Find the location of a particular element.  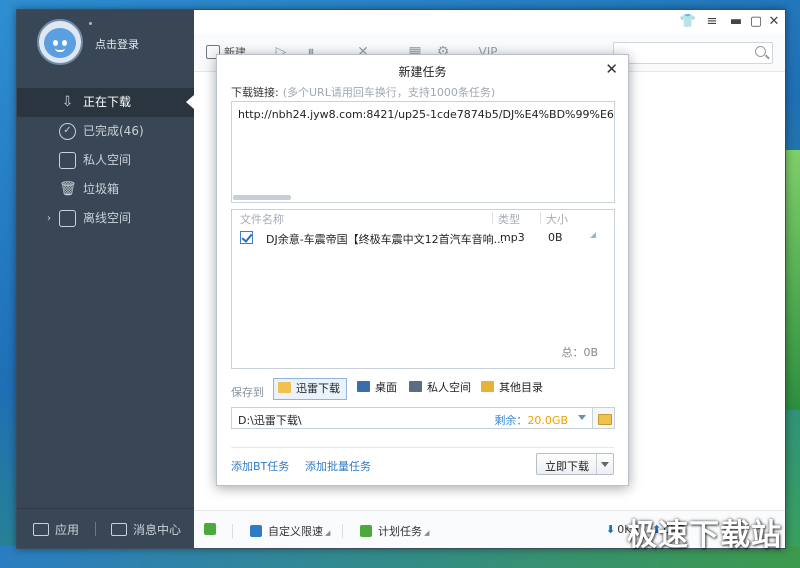

watermark-logo: 极速下载站 is located at coordinates (704, 535).